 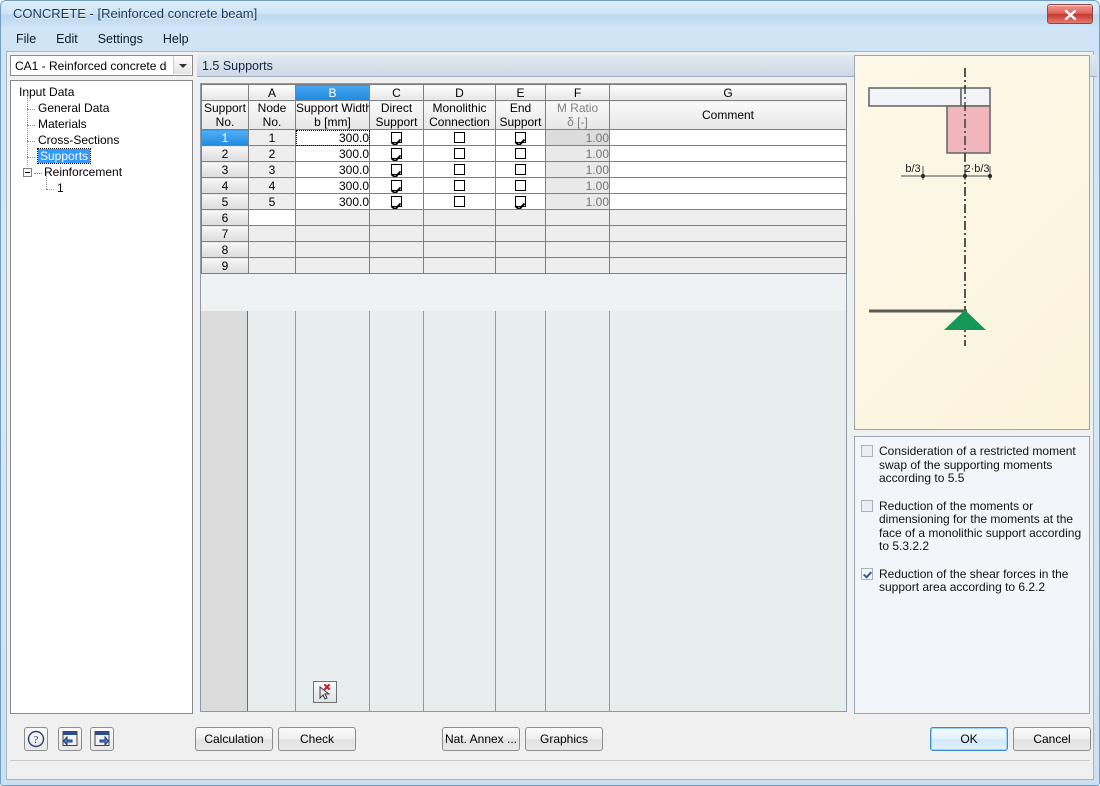 I want to click on table-row: 2 2 300.0 1.00, so click(x=524, y=153).